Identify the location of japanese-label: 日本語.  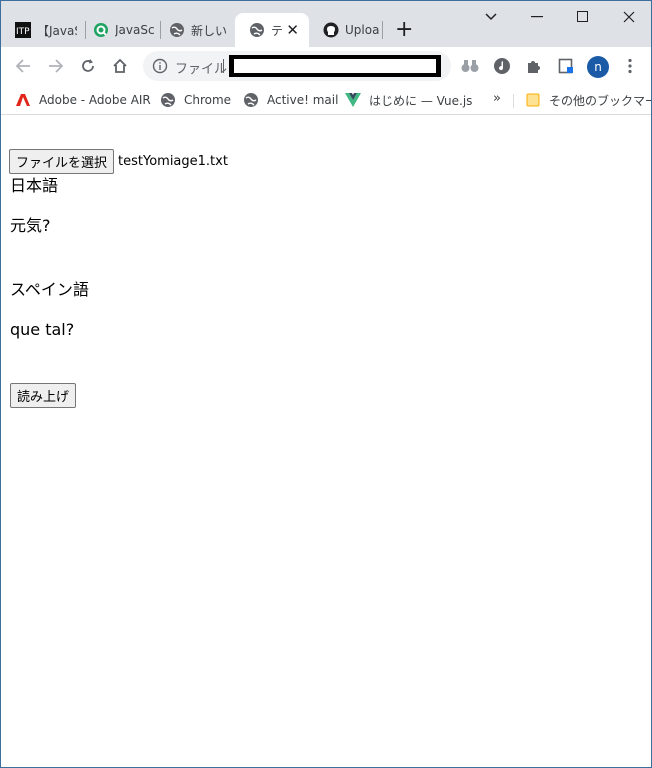
(34, 185).